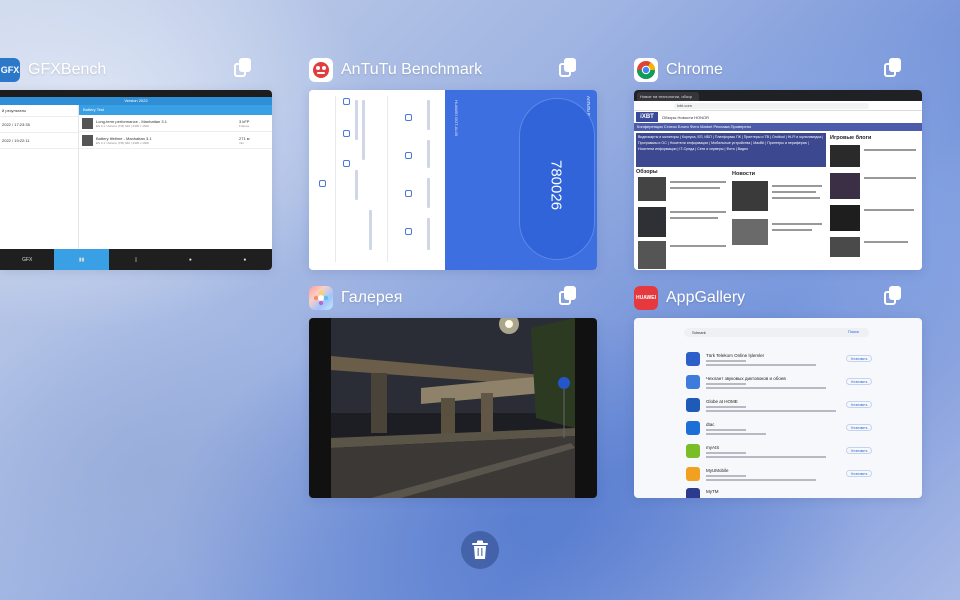 This screenshot has width=960, height=600. I want to click on gallery-thumbnail, so click(453, 408).